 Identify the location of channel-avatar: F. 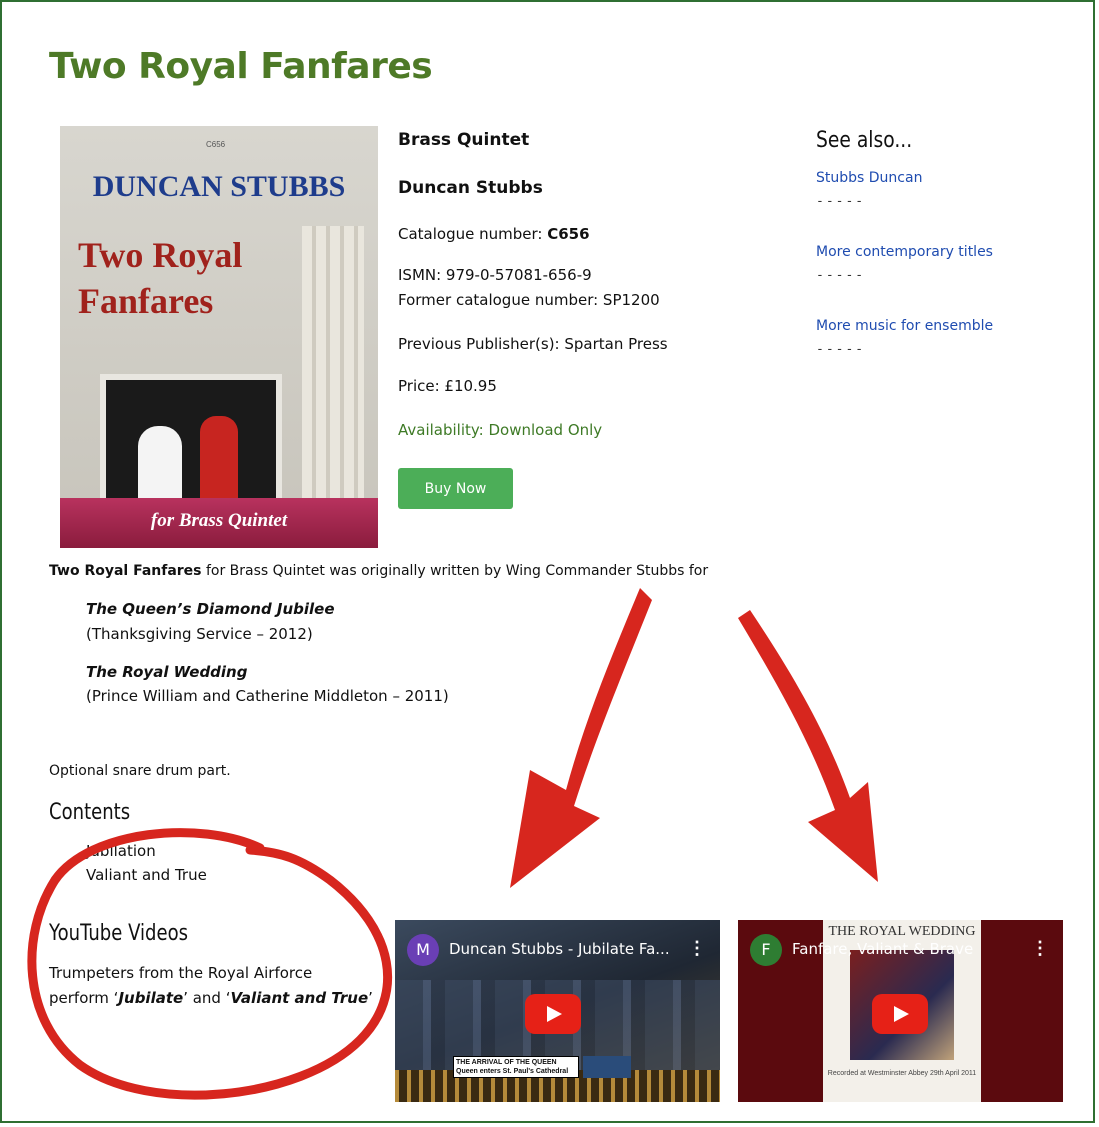
(766, 950).